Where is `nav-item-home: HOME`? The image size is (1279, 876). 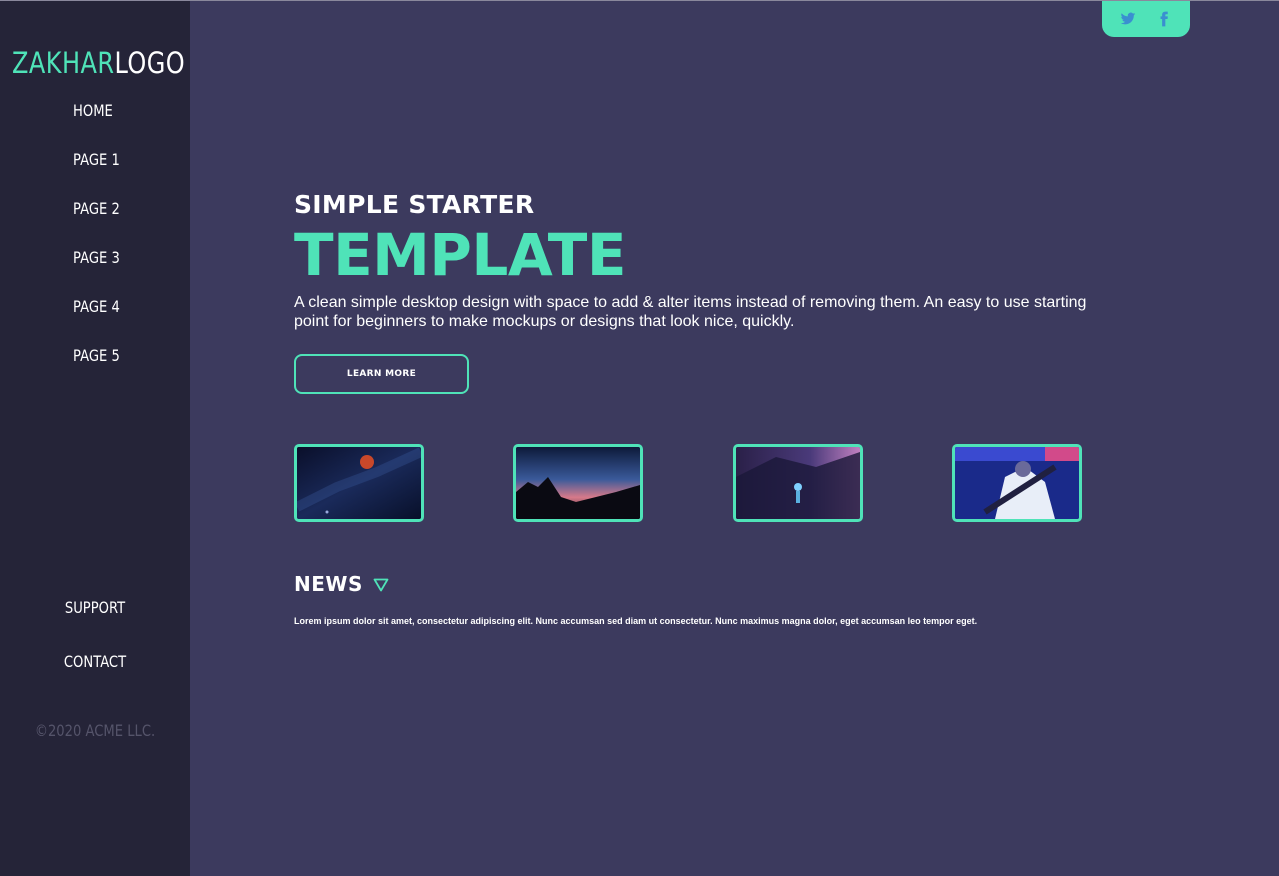
nav-item-home: HOME is located at coordinates (96, 121).